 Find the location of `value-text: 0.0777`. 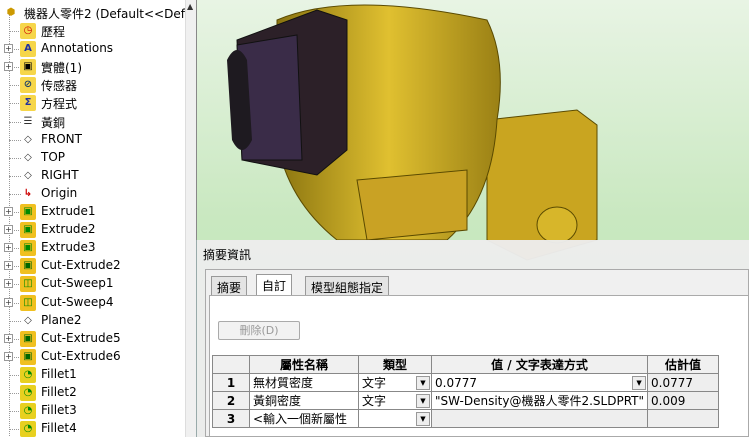

value-text: 0.0777 is located at coordinates (456, 382).